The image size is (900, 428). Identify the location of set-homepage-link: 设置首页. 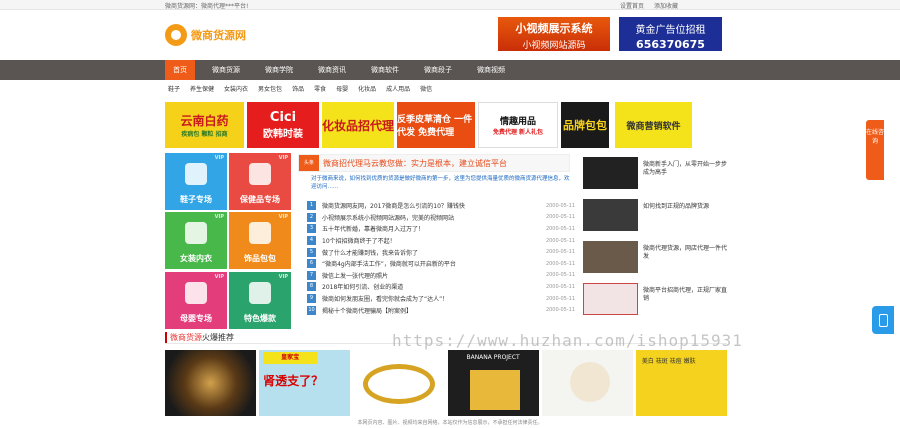
(632, 6).